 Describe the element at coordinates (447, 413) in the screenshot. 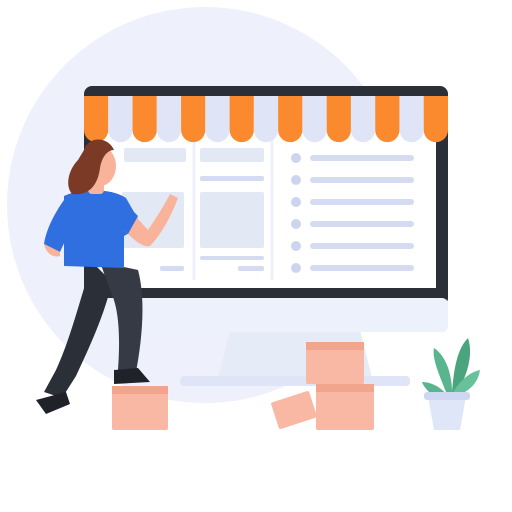

I see `plant-pot` at that location.